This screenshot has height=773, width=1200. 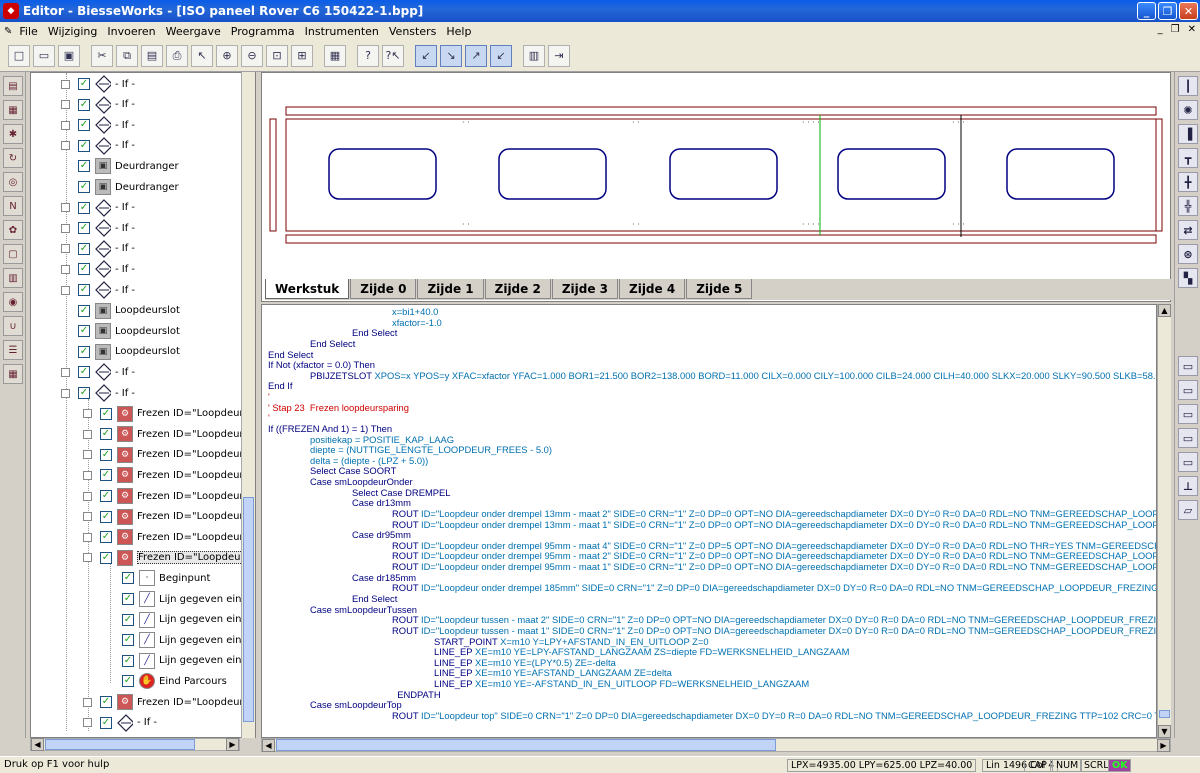 What do you see at coordinates (1188, 462) in the screenshot?
I see `edge-5-icon: ▭` at bounding box center [1188, 462].